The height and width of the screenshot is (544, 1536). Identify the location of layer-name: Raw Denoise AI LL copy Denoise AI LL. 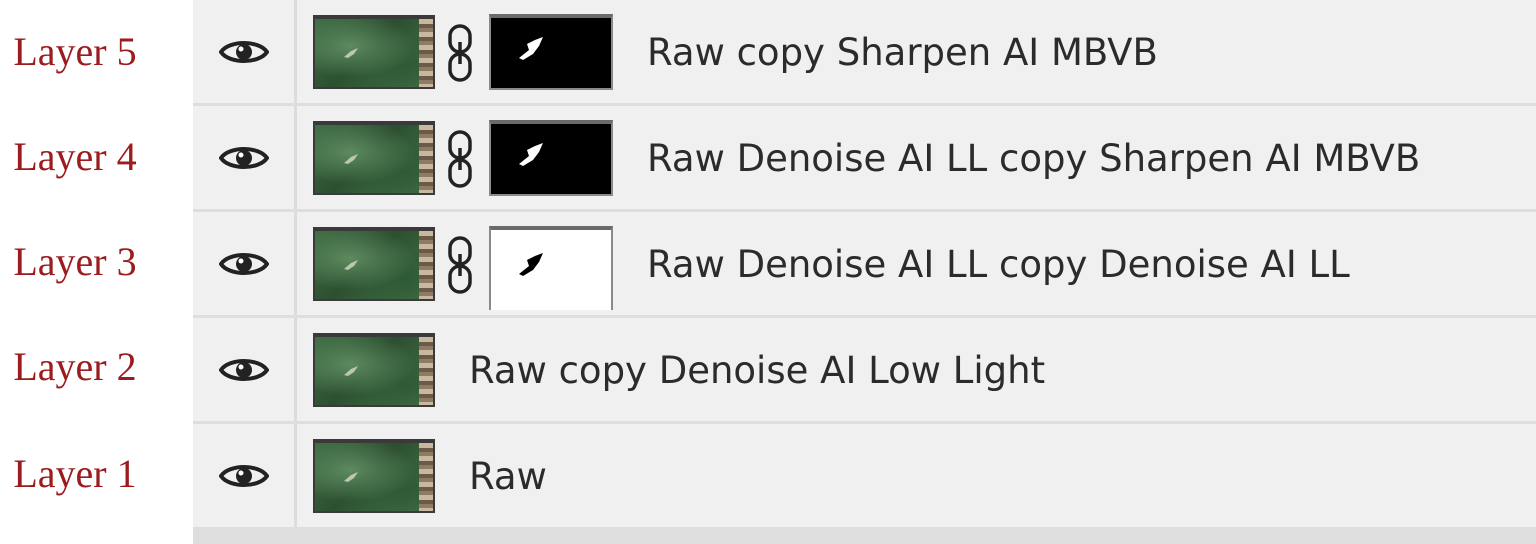
(998, 265).